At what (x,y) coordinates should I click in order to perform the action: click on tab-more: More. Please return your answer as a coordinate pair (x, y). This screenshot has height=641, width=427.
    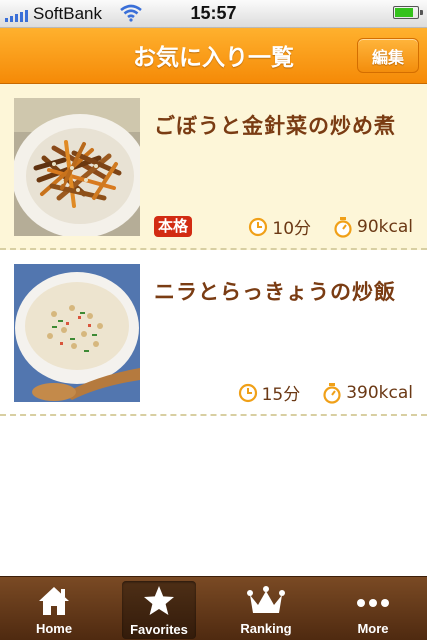
    Looking at the image, I should click on (373, 609).